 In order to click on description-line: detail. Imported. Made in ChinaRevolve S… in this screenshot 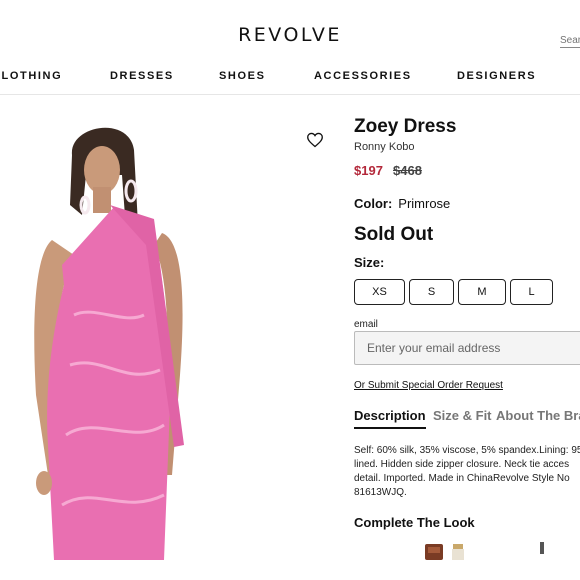, I will do `click(462, 478)`.